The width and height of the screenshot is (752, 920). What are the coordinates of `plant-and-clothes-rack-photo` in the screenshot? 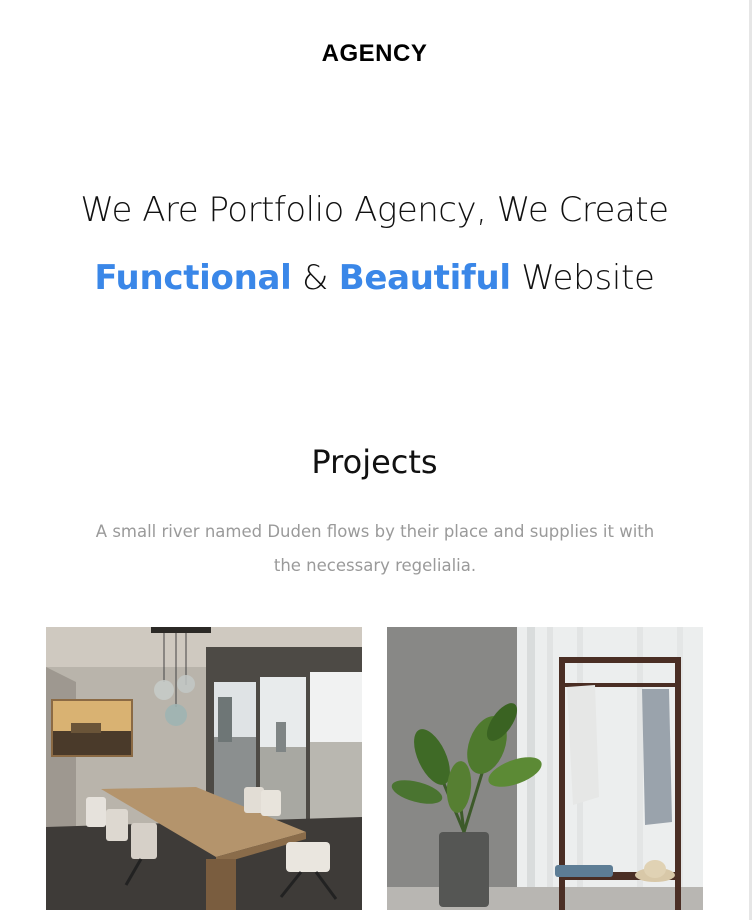 It's located at (545, 768).